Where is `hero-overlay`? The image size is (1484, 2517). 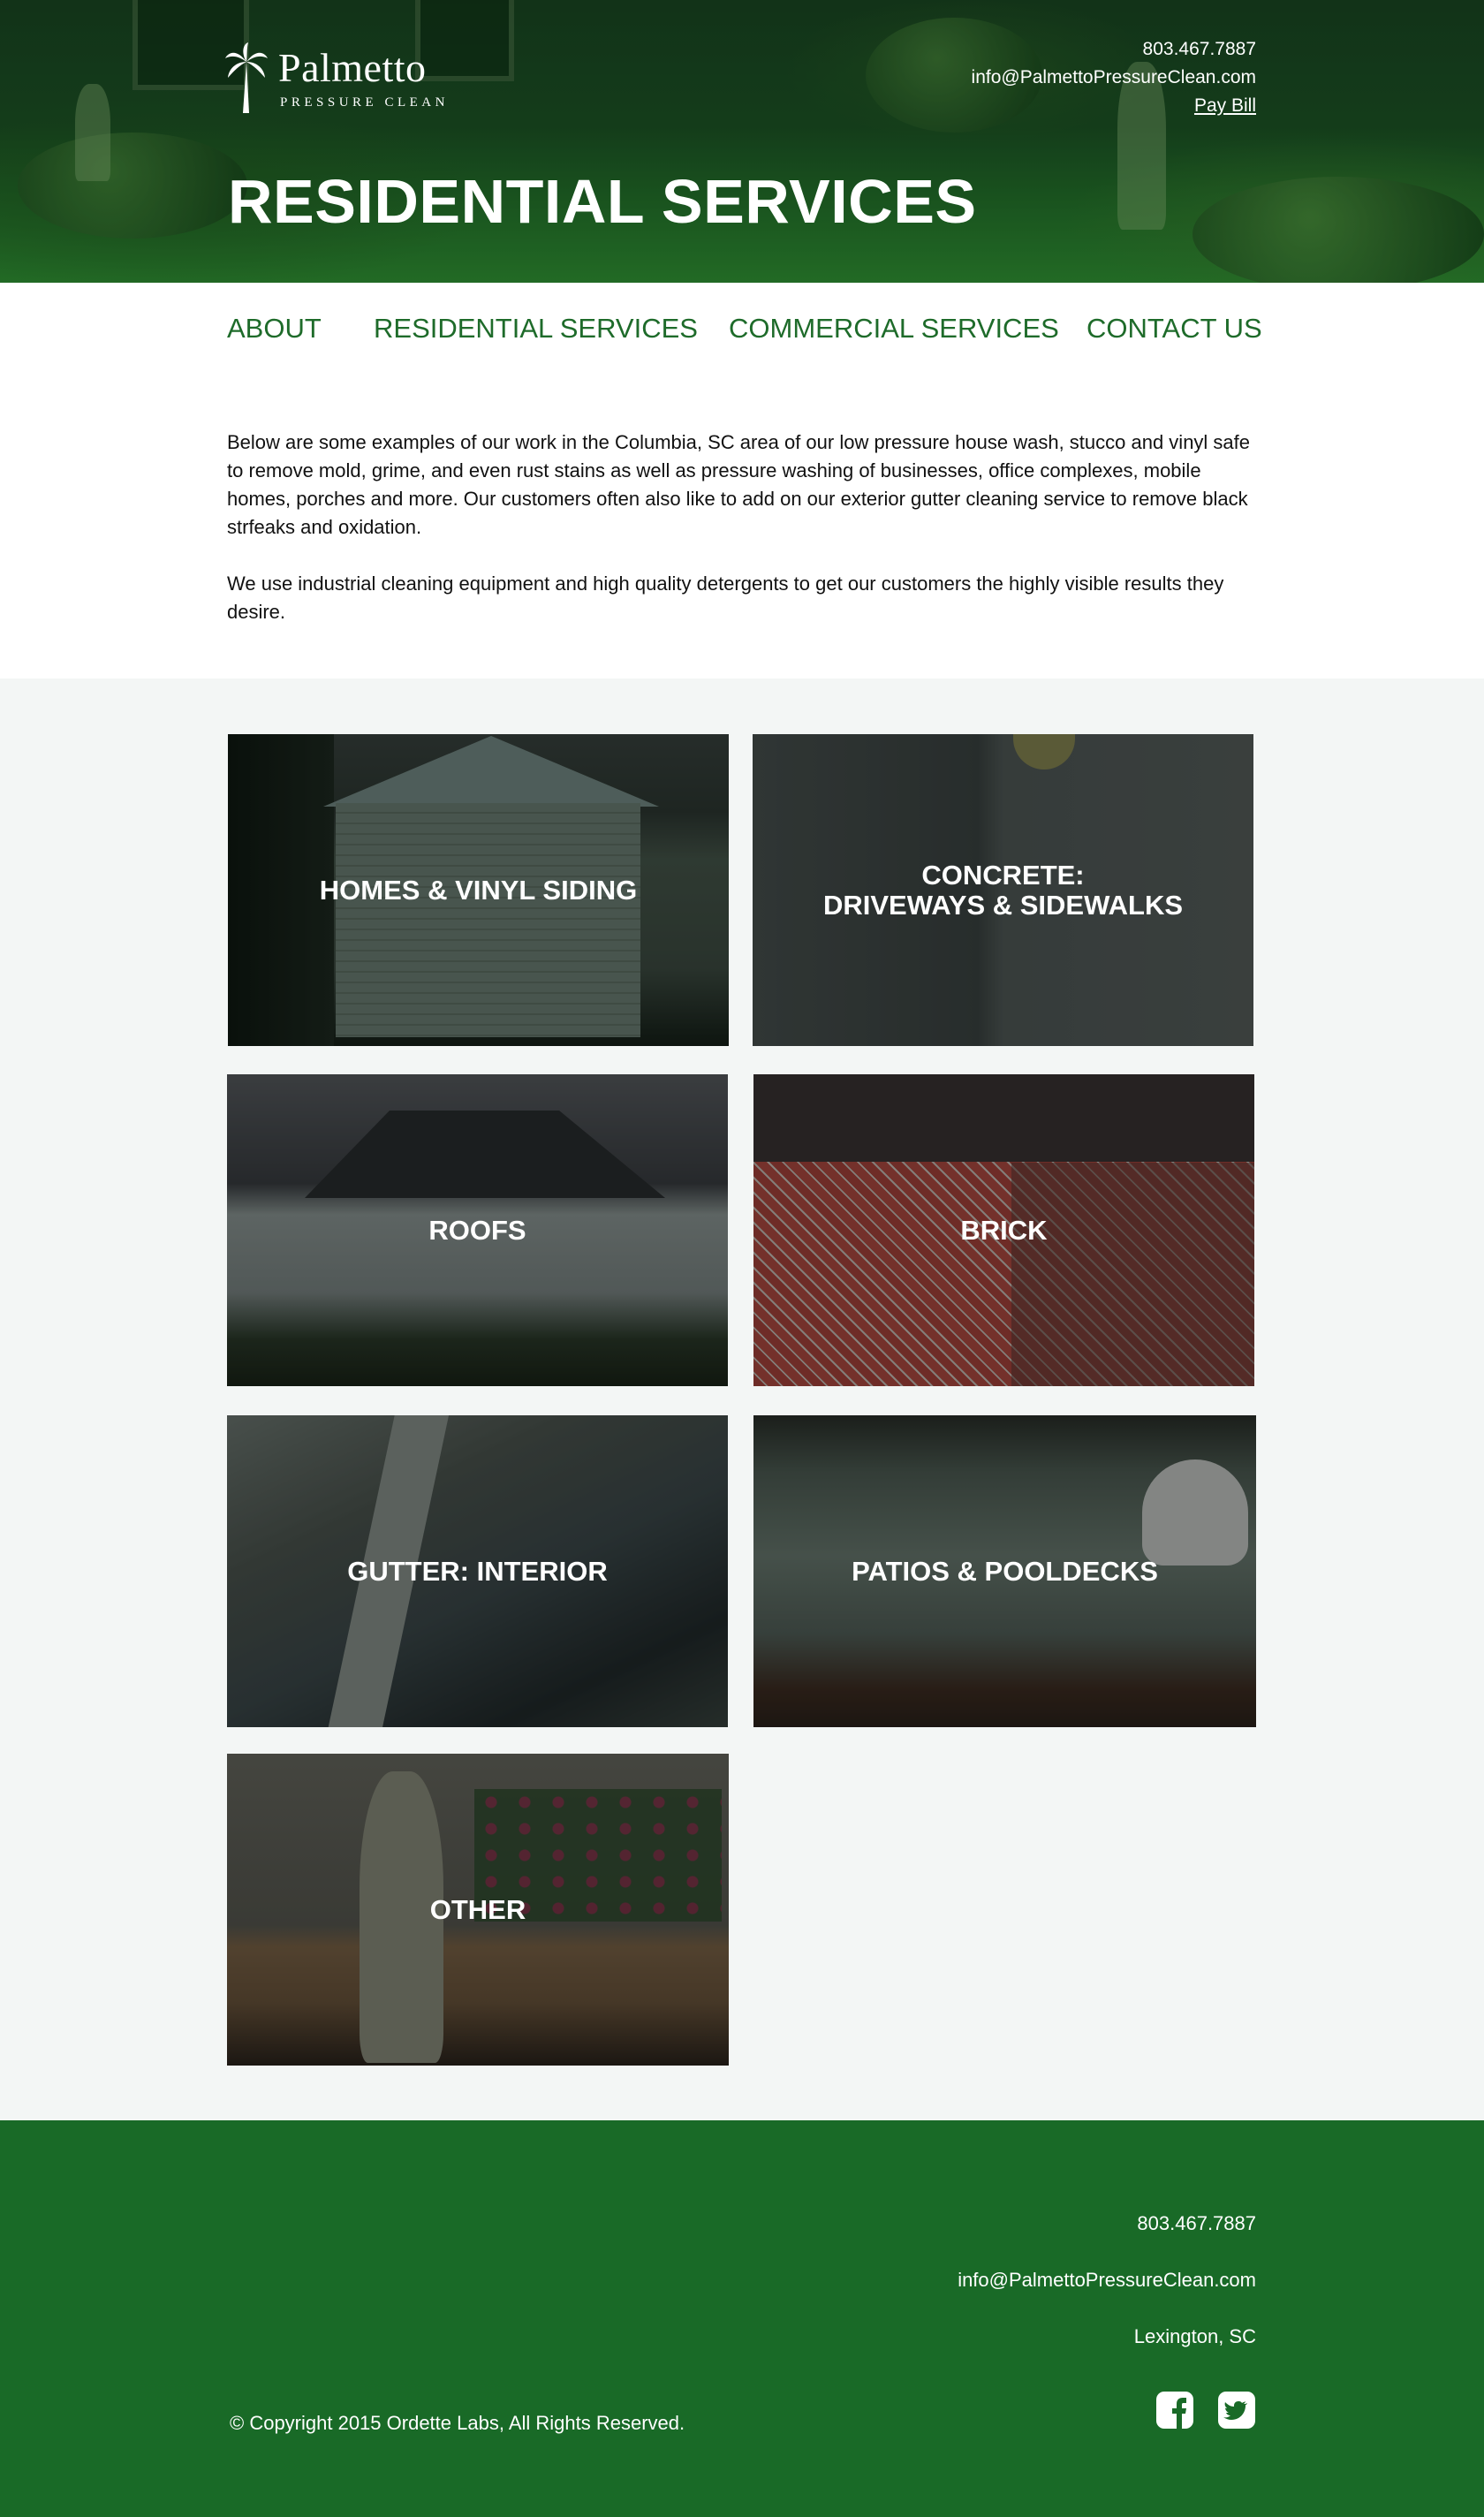 hero-overlay is located at coordinates (742, 141).